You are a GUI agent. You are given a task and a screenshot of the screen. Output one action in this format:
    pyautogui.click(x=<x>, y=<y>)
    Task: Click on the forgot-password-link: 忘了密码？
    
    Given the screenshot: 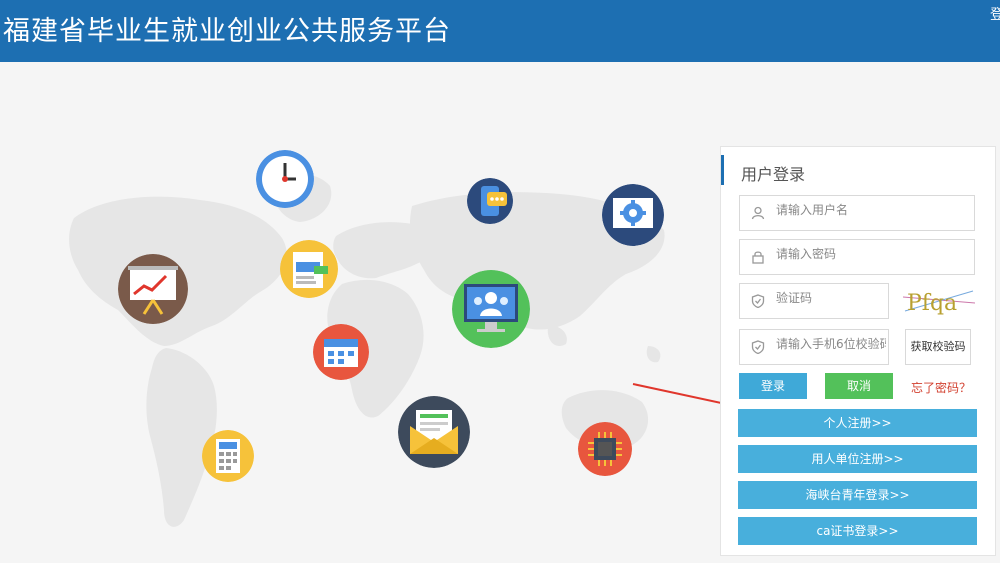 What is the action you would take?
    pyautogui.click(x=941, y=387)
    